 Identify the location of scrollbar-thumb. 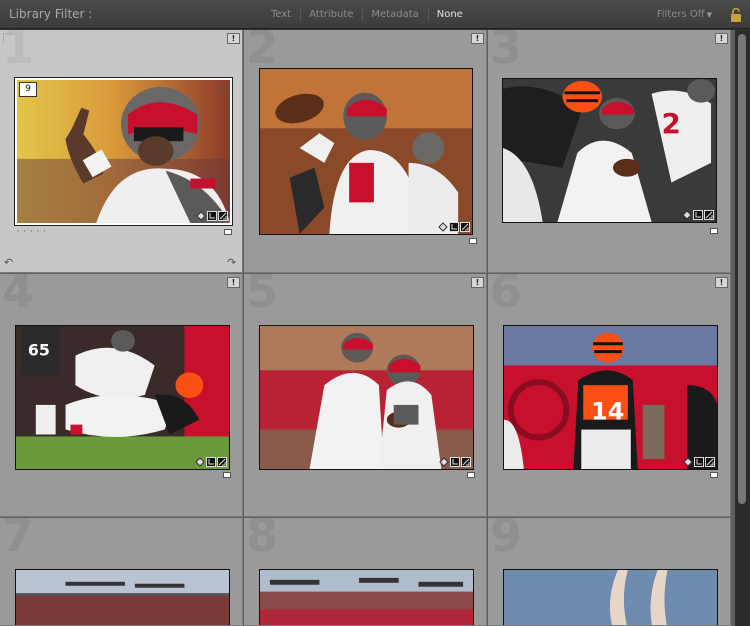
(742, 269).